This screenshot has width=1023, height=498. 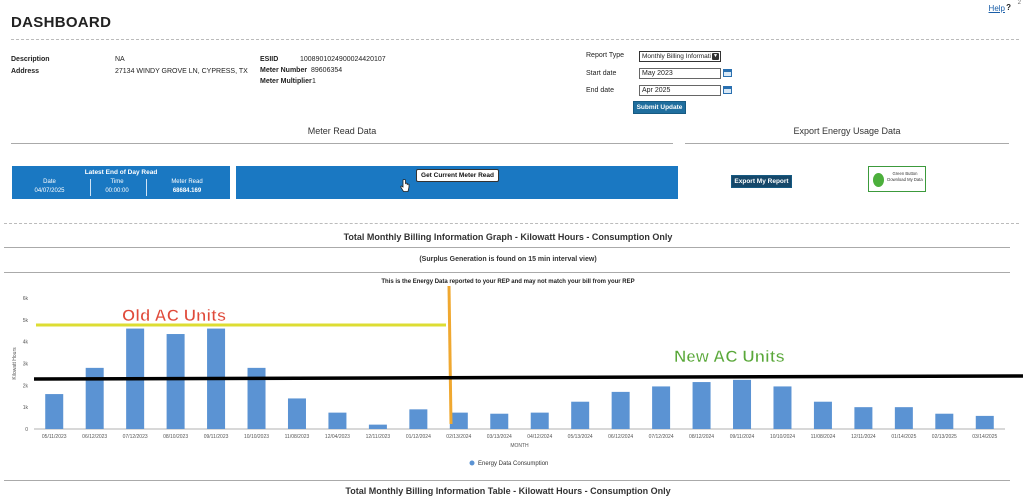 What do you see at coordinates (286, 81) in the screenshot?
I see `meter-multiplier-label: Meter Multiplier` at bounding box center [286, 81].